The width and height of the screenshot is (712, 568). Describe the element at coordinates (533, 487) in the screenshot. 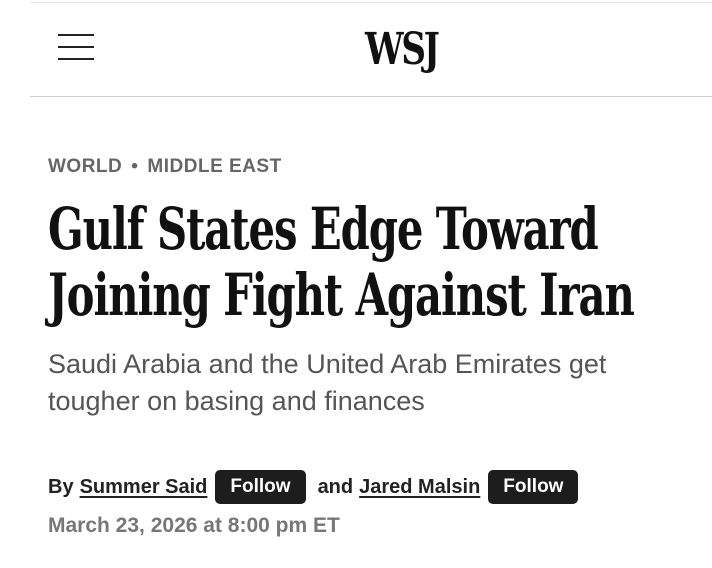

I see `follow-button-jared-malsin: Follow` at that location.